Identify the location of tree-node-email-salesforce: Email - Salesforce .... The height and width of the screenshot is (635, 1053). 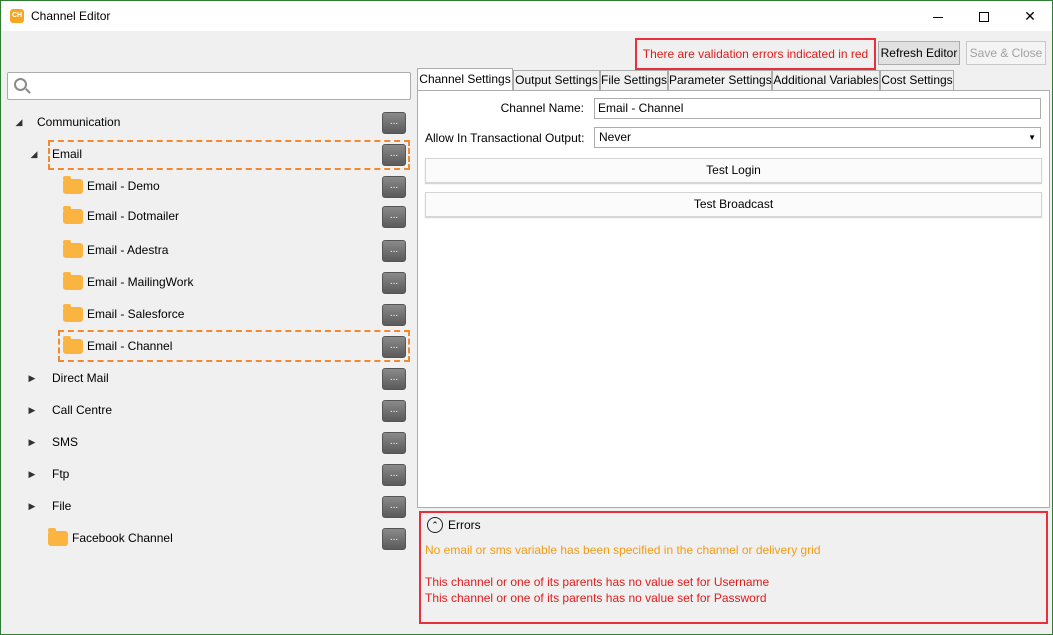
(209, 315).